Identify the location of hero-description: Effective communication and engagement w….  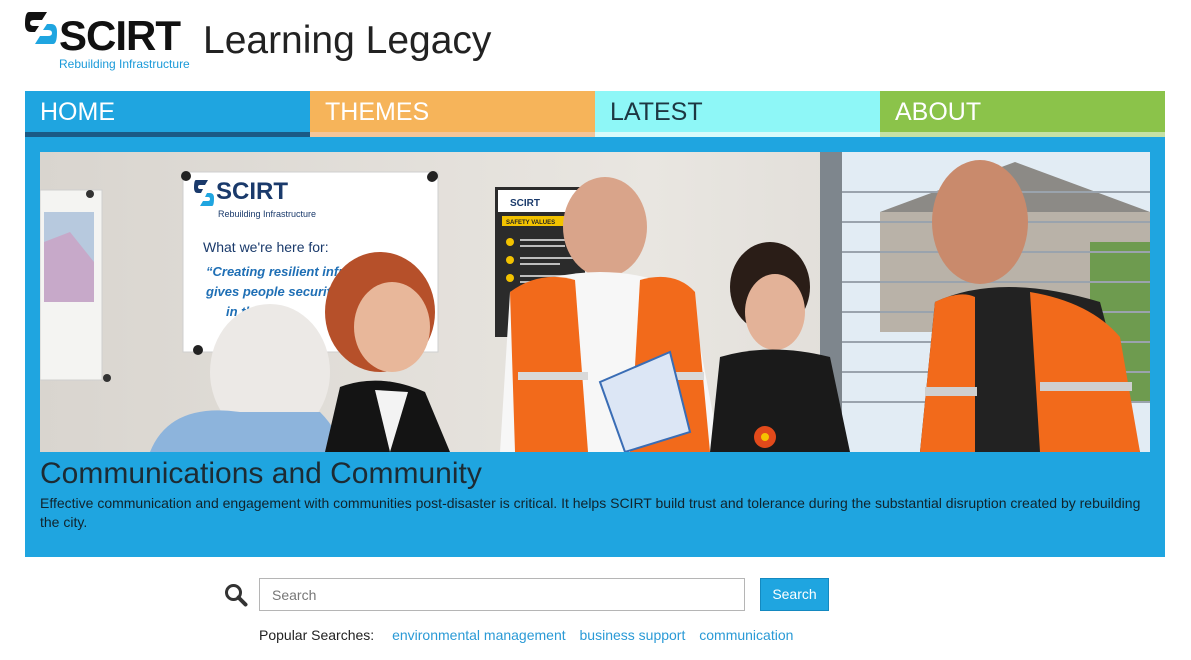
(590, 512).